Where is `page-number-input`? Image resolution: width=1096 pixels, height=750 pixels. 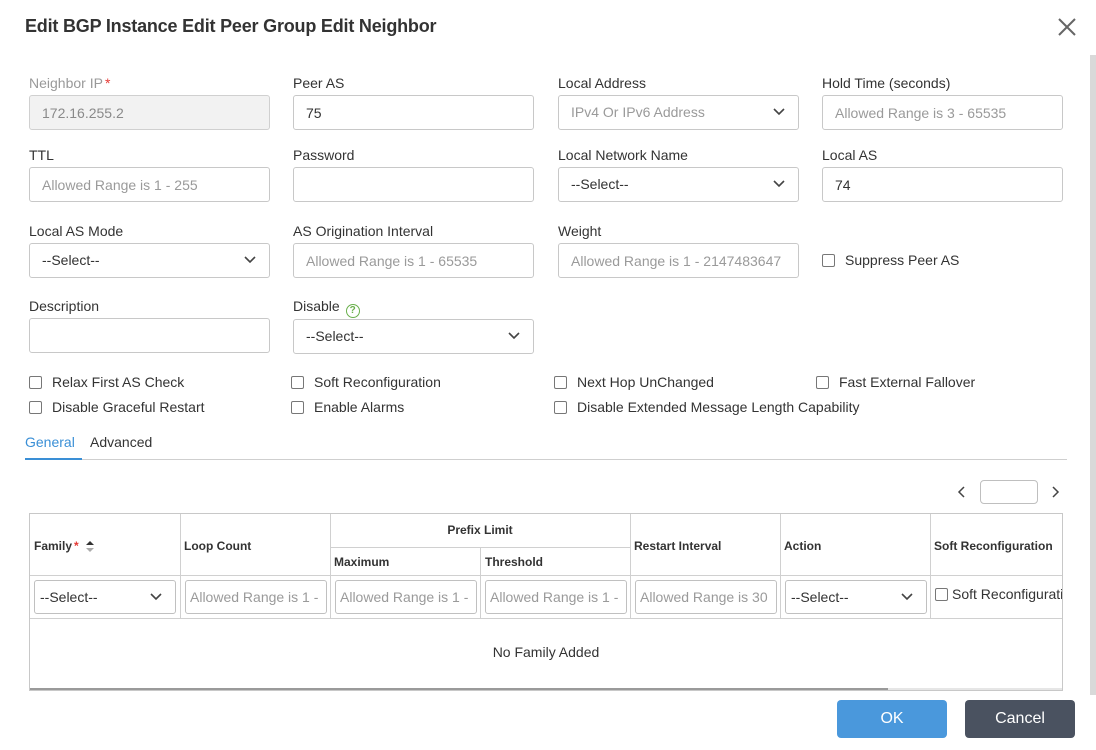
page-number-input is located at coordinates (1009, 492).